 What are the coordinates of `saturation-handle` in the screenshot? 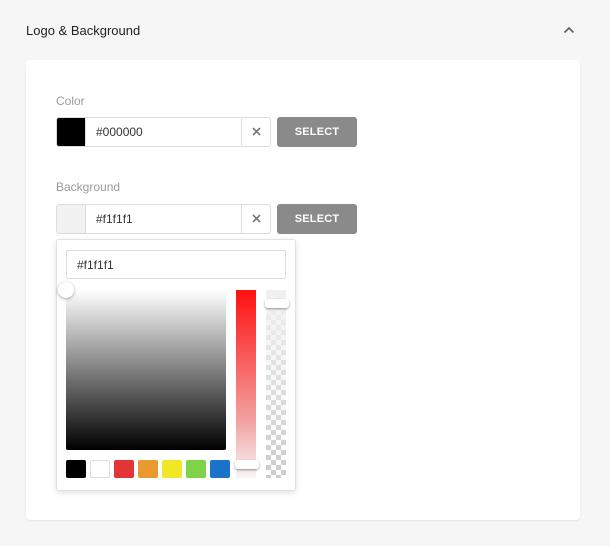 It's located at (66, 290).